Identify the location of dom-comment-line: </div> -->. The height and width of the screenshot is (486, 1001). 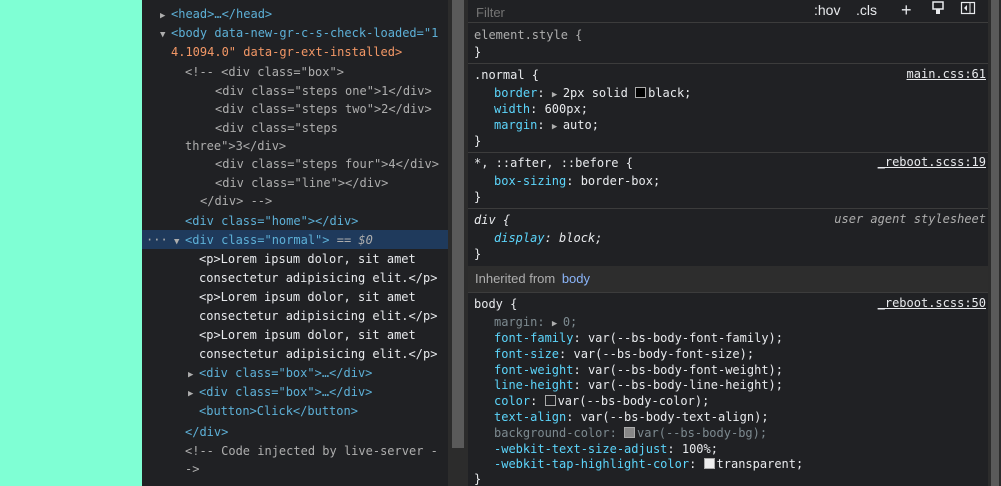
(236, 201).